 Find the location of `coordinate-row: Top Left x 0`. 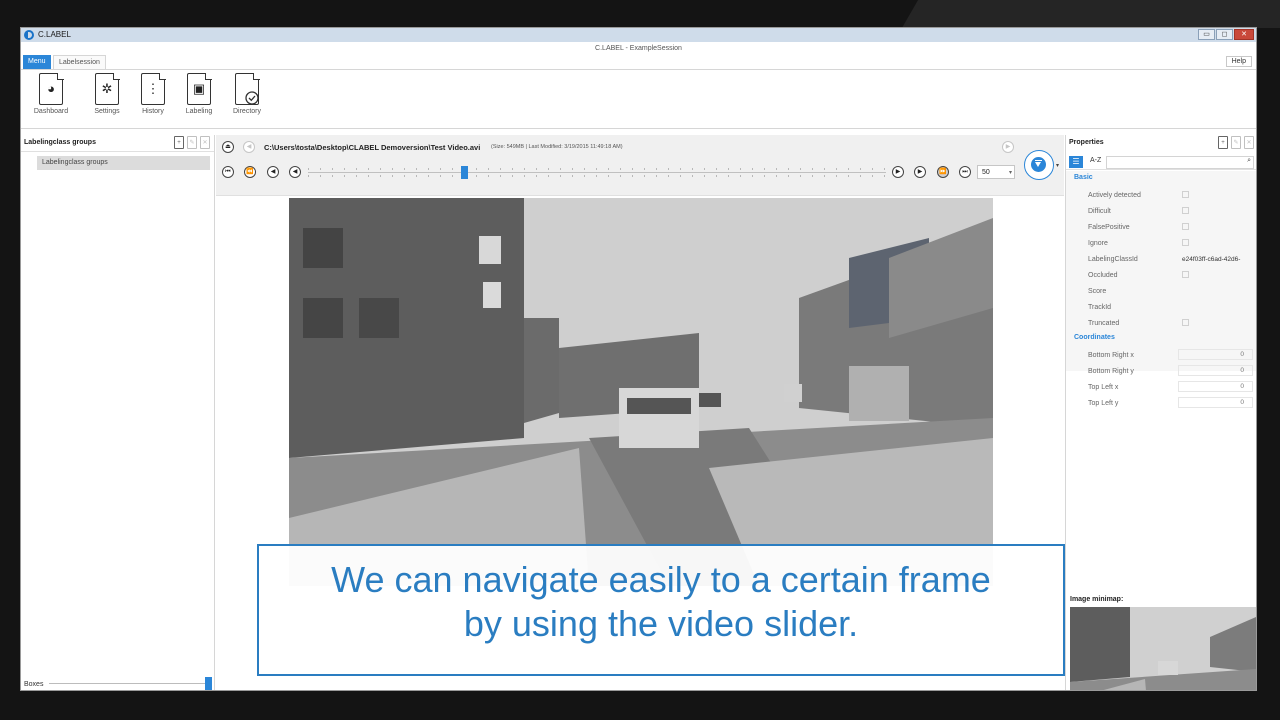

coordinate-row: Top Left x 0 is located at coordinates (1161, 387).